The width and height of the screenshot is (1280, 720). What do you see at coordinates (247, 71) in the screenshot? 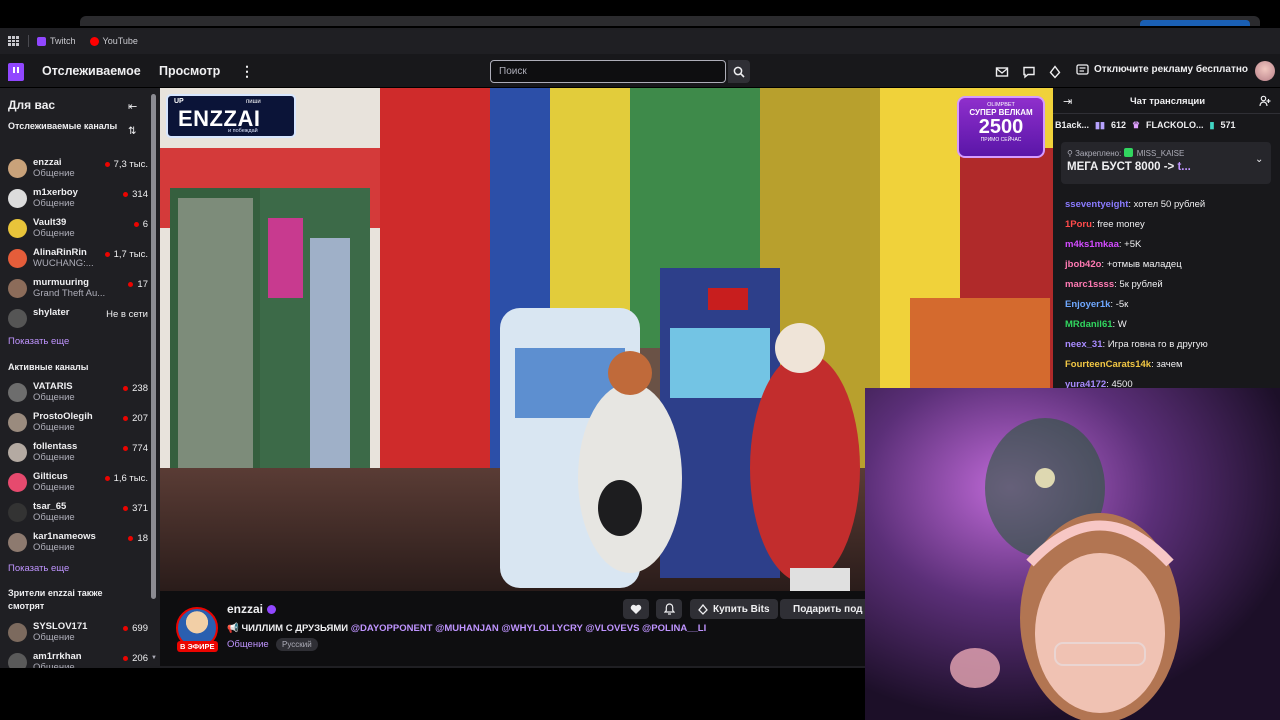
I see `more-menu-icon: ⋮` at bounding box center [247, 71].